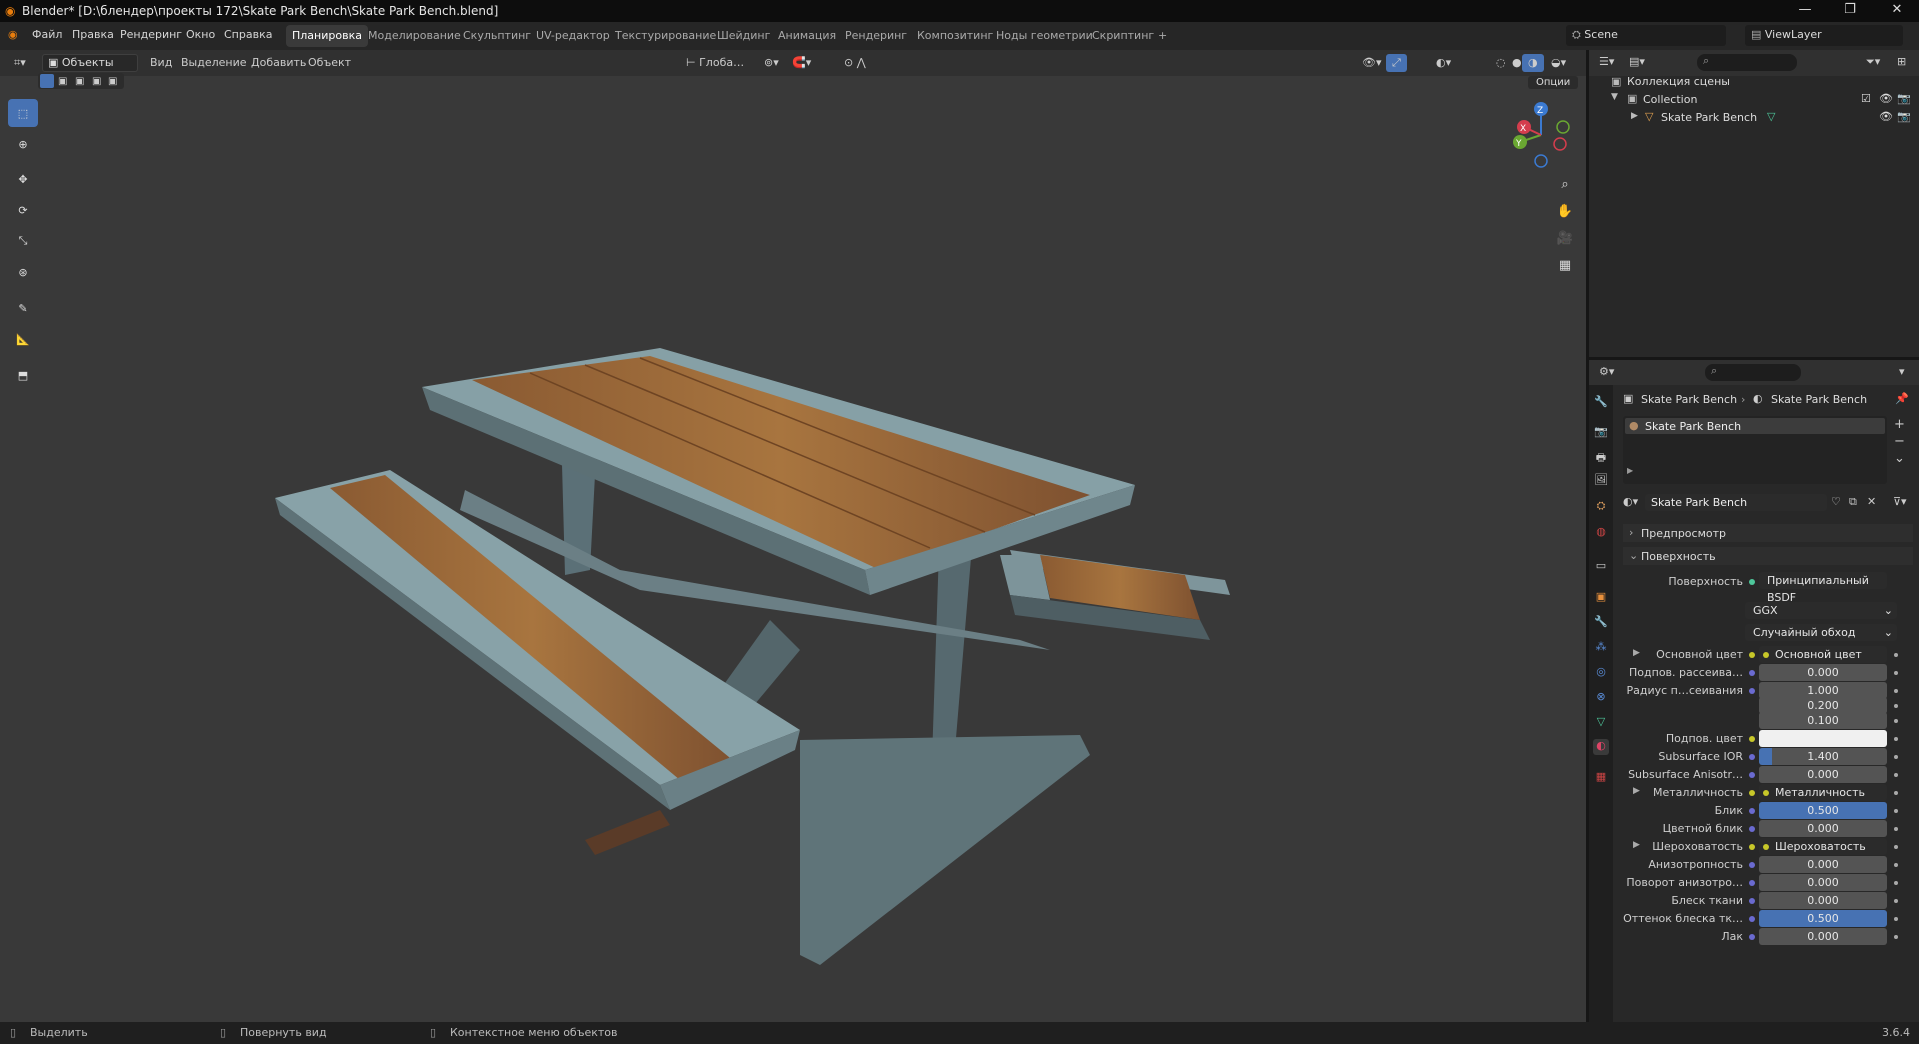  I want to click on display-mode-icon: ▤▾, so click(1637, 61).